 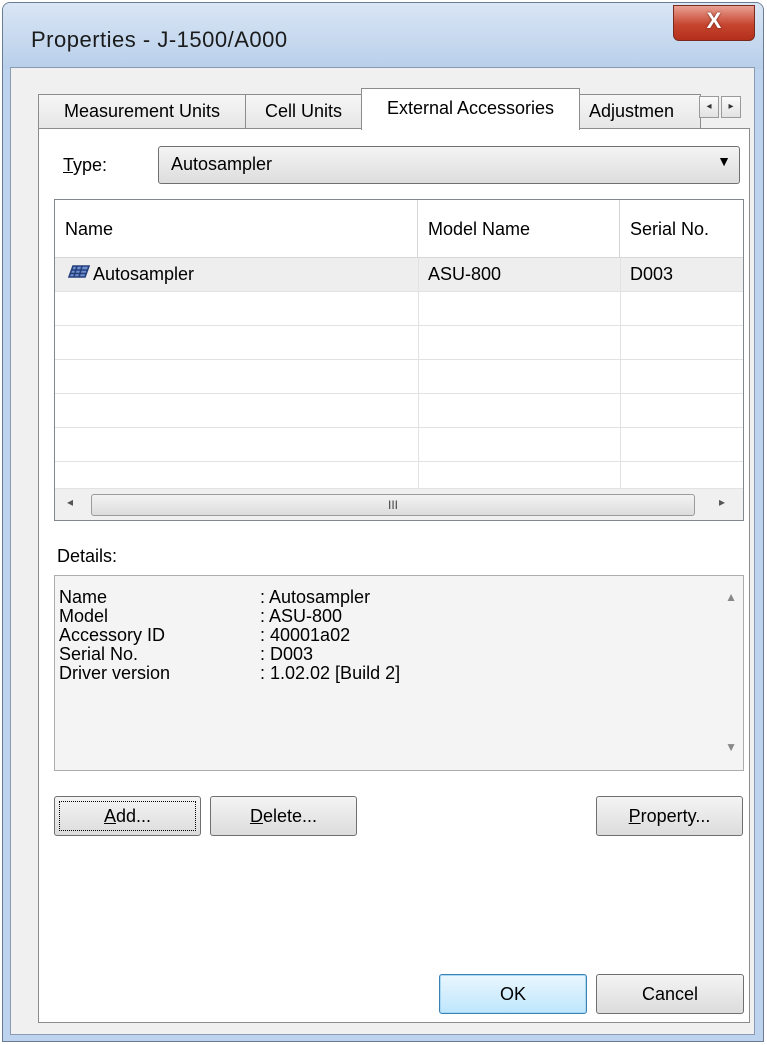 I want to click on detail-key: Model, so click(x=84, y=616).